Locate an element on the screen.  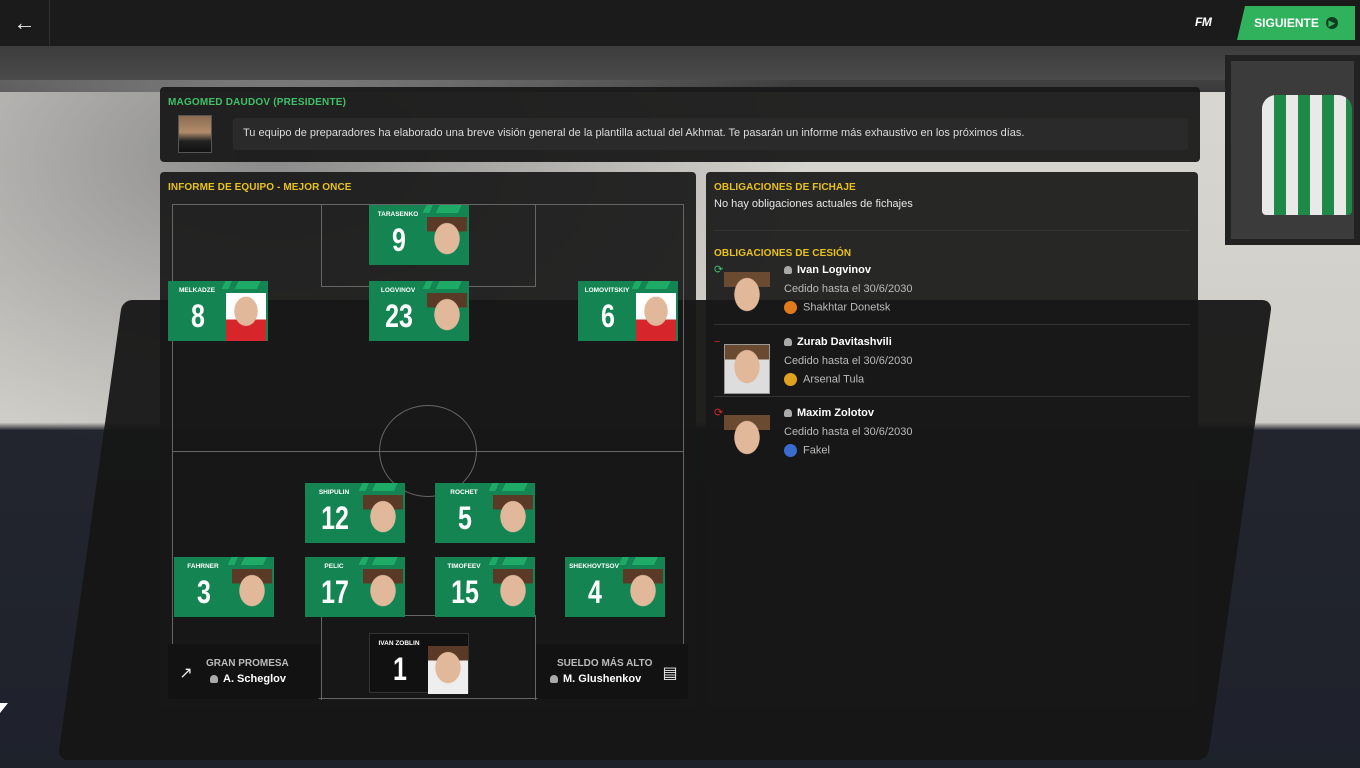
loan-player-name: Zurab Davitashvili is located at coordinates (838, 342).